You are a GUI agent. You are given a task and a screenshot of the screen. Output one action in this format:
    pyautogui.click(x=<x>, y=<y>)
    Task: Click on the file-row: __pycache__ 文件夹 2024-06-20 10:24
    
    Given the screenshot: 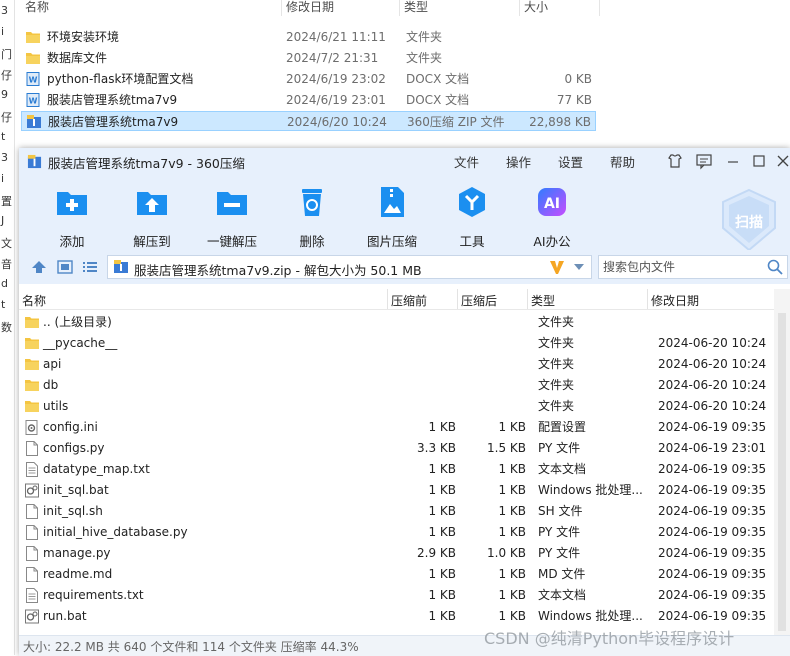 What is the action you would take?
    pyautogui.click(x=396, y=343)
    